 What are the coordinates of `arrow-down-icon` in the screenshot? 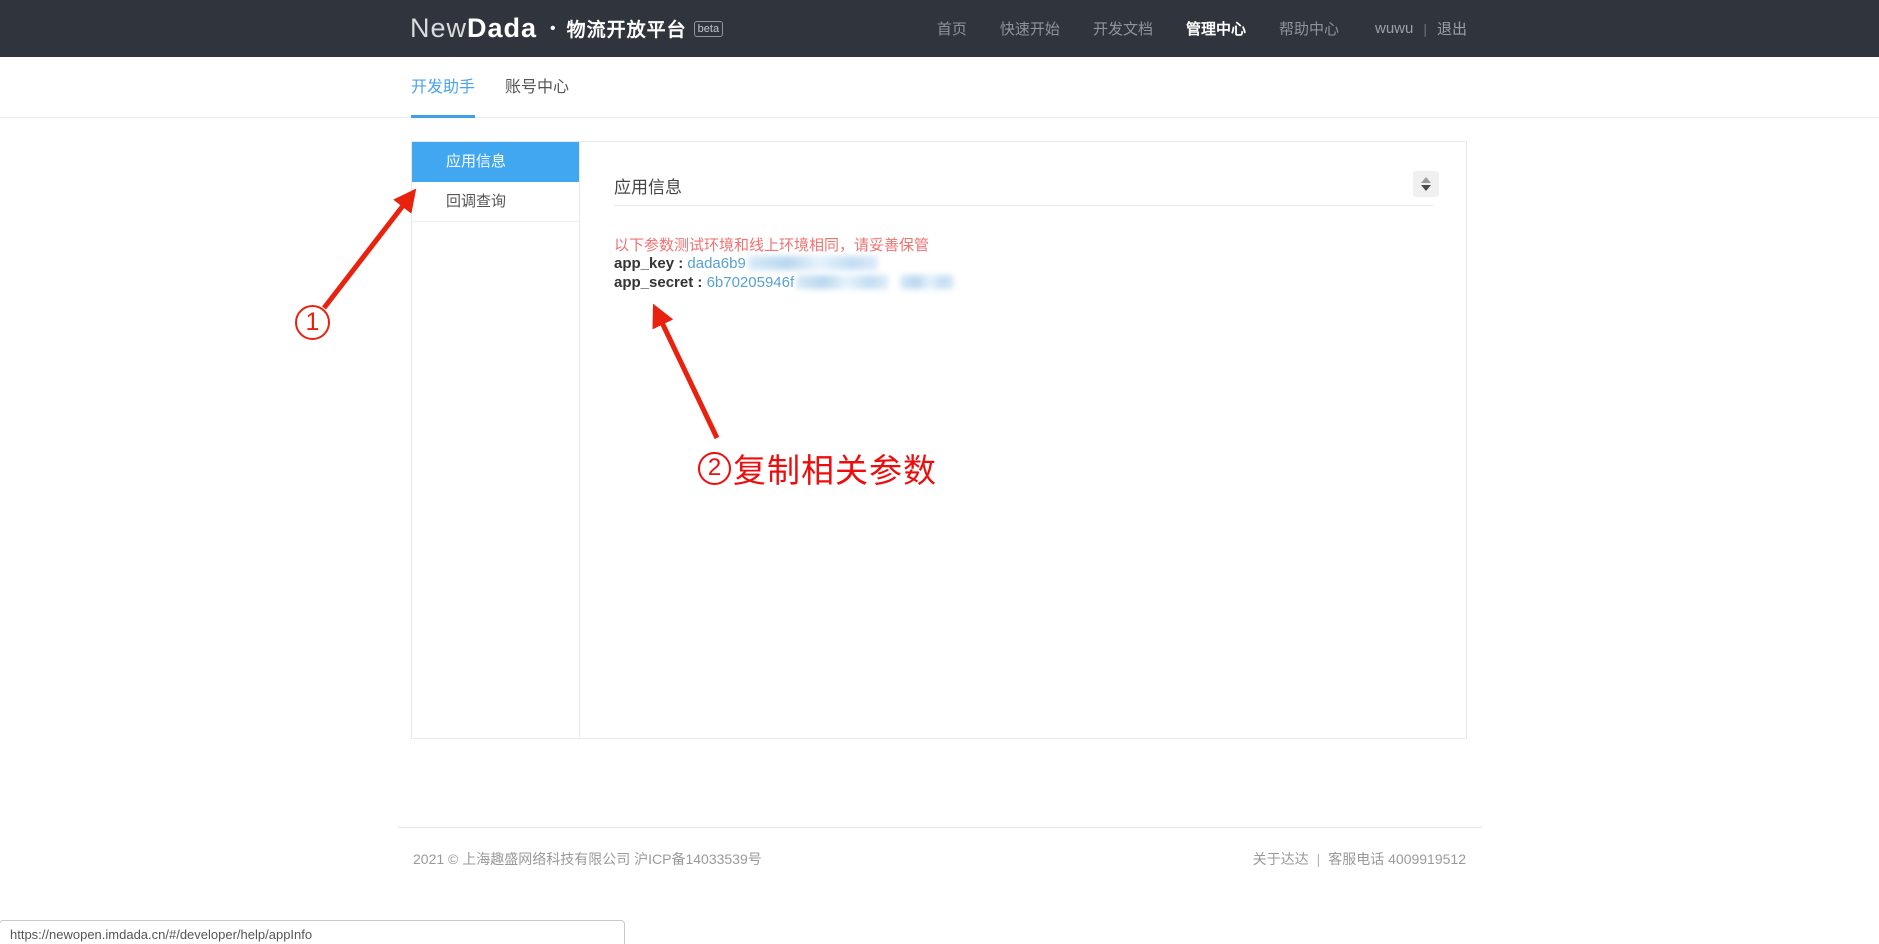 It's located at (1426, 188).